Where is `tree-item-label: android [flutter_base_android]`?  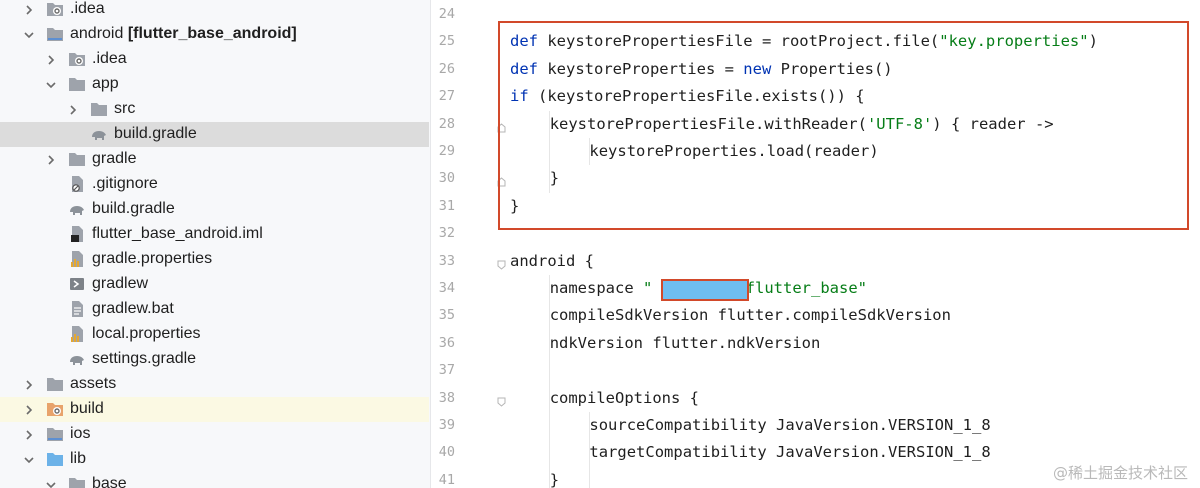
tree-item-label: android [flutter_base_android] is located at coordinates (183, 33).